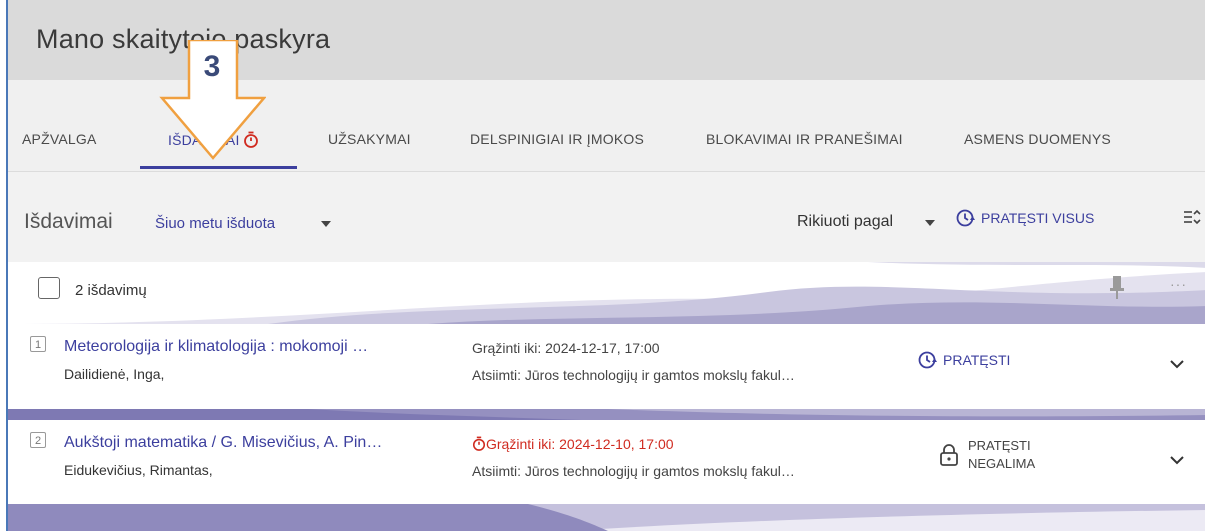 The image size is (1205, 531). I want to click on pin-icon, so click(1117, 290).